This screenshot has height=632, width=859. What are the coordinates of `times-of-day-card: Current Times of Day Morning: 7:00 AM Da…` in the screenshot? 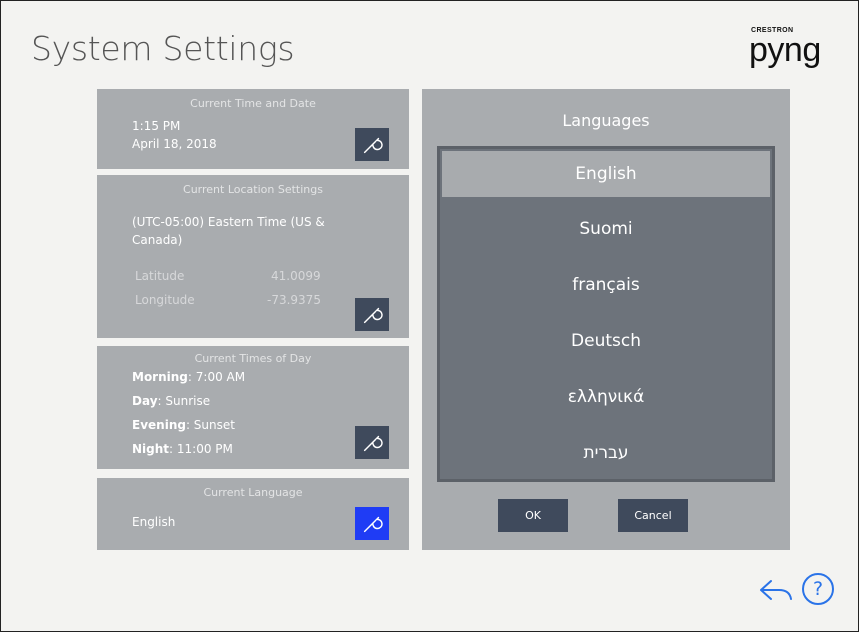 It's located at (253, 407).